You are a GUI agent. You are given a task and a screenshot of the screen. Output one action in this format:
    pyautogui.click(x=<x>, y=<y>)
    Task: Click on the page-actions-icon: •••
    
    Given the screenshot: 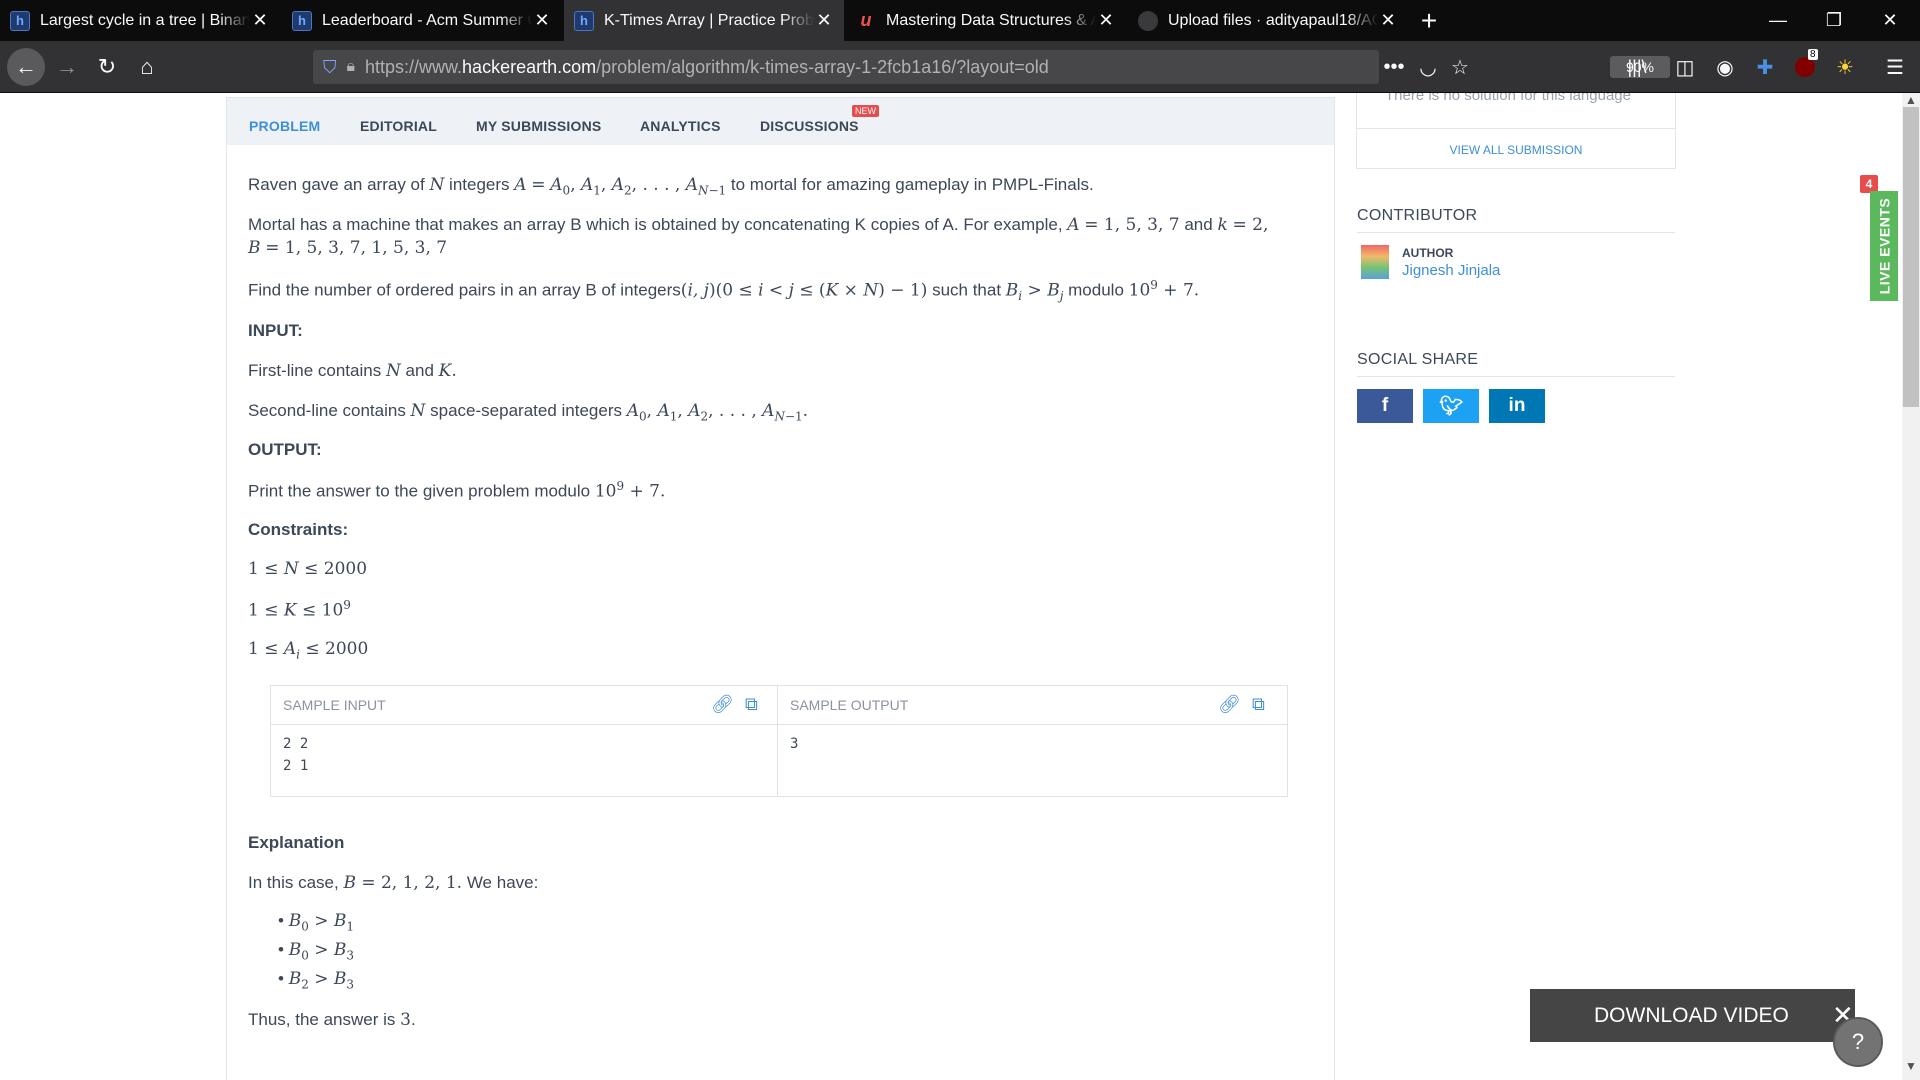 What is the action you would take?
    pyautogui.click(x=1394, y=67)
    